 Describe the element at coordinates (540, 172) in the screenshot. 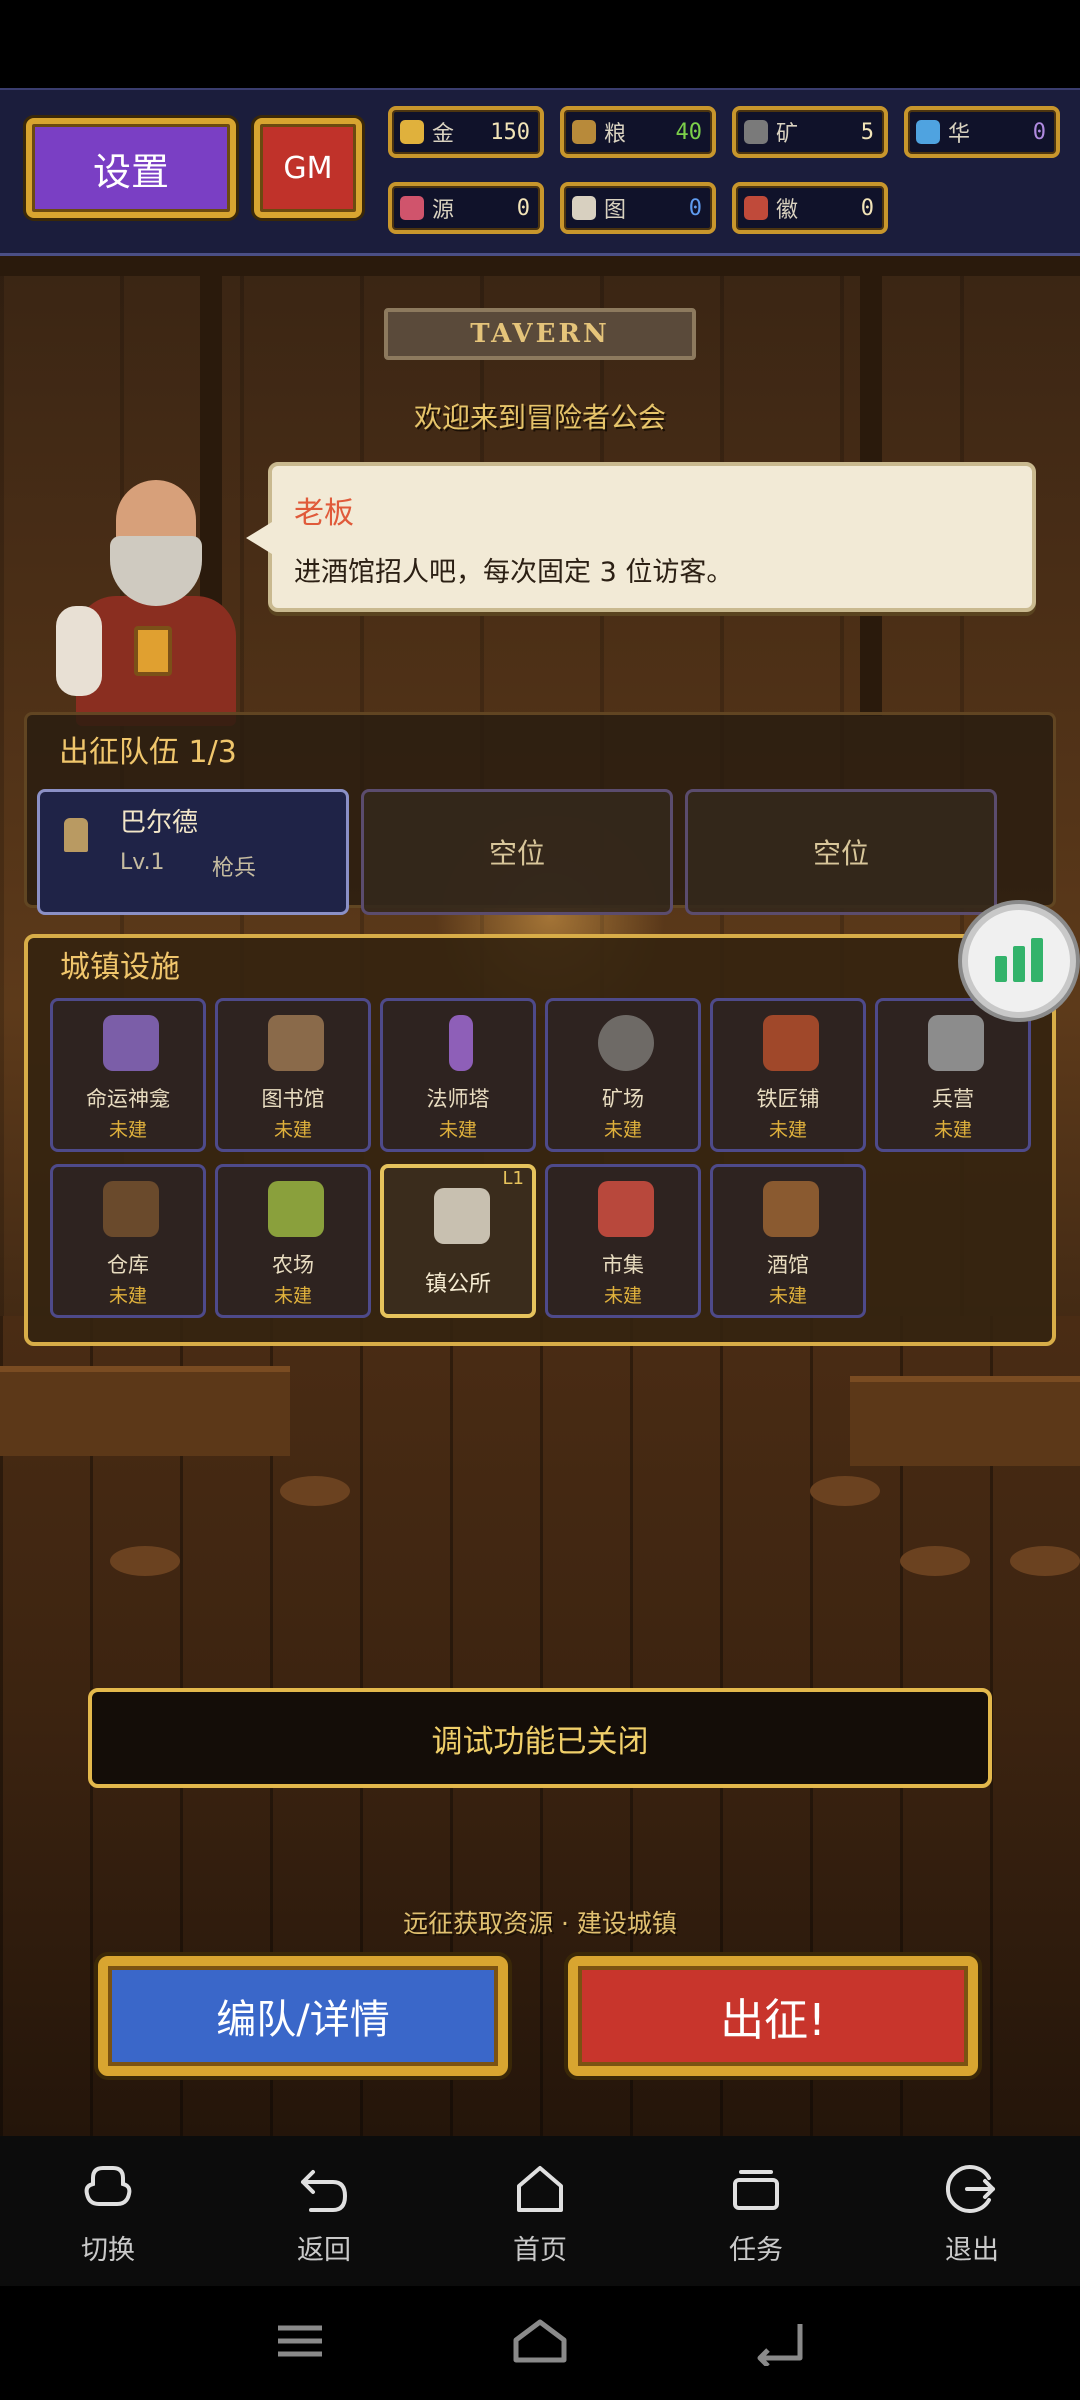

I see `resource-bar: 设置 GM 金 150 粮 40 矿 5 华 0 源 0 图 0 徽 0` at that location.